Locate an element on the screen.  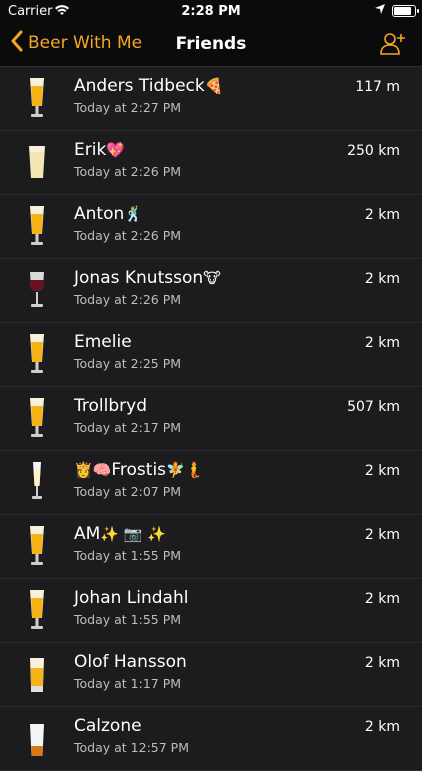
friend-name-text: Erik is located at coordinates (90, 150).